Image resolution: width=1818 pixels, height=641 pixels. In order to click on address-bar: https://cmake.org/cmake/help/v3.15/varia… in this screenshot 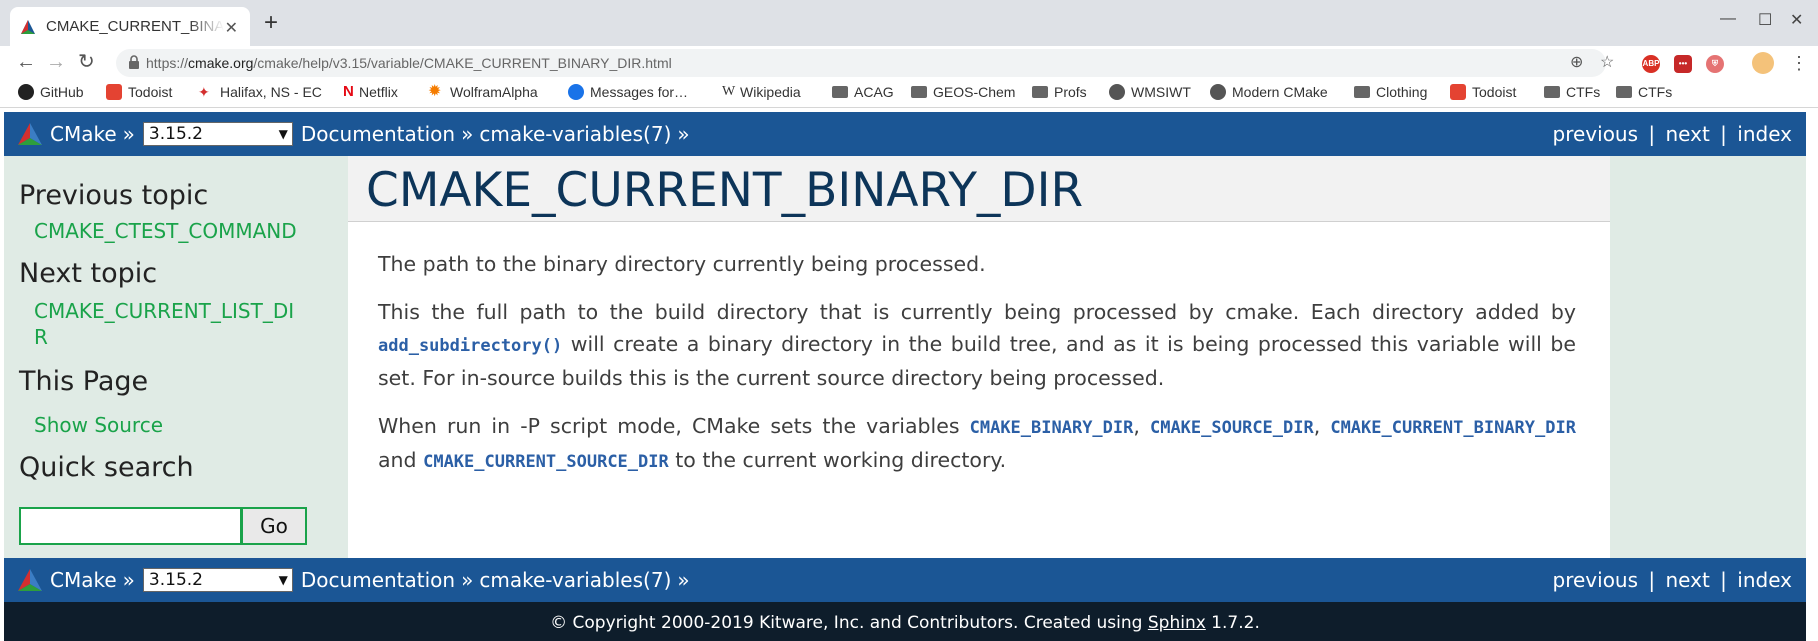, I will do `click(865, 63)`.